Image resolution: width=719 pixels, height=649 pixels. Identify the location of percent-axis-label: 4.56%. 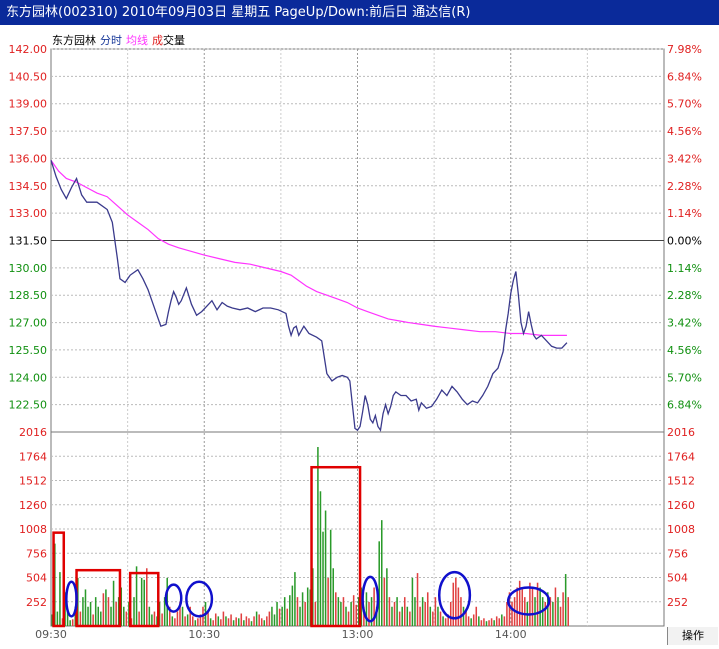
(684, 350).